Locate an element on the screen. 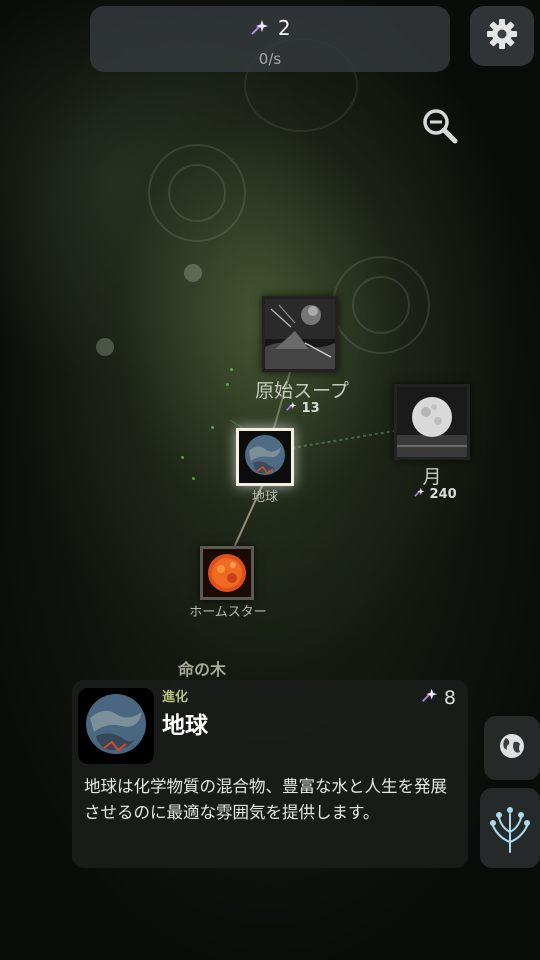  home-star-tile is located at coordinates (227, 573).